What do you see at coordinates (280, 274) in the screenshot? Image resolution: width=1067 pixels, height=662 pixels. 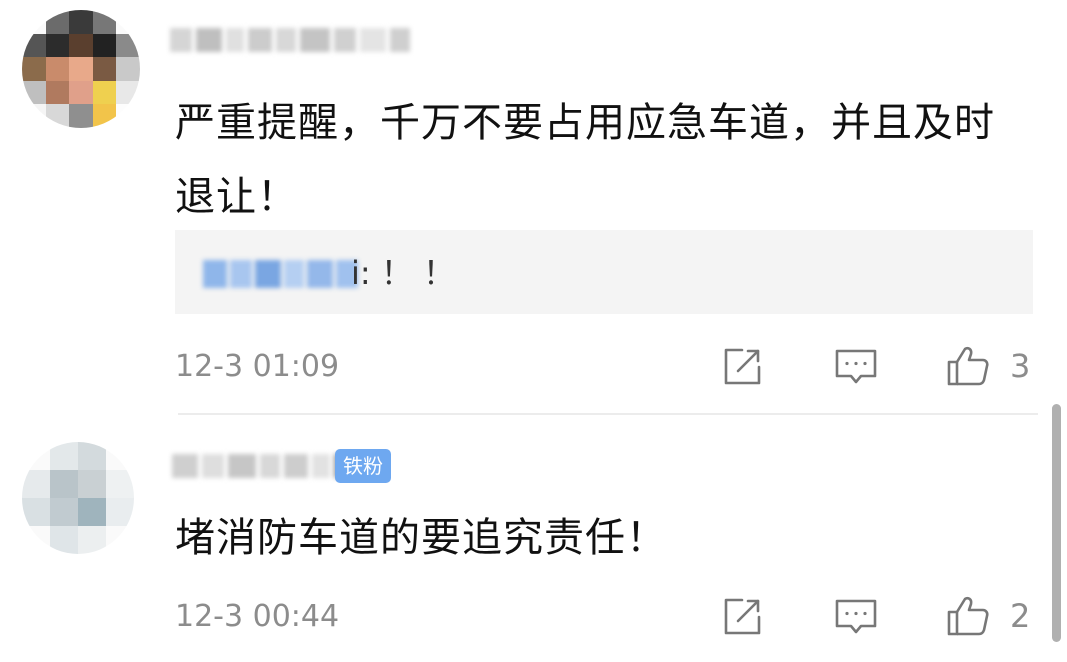 I see `reply-author-redacted` at bounding box center [280, 274].